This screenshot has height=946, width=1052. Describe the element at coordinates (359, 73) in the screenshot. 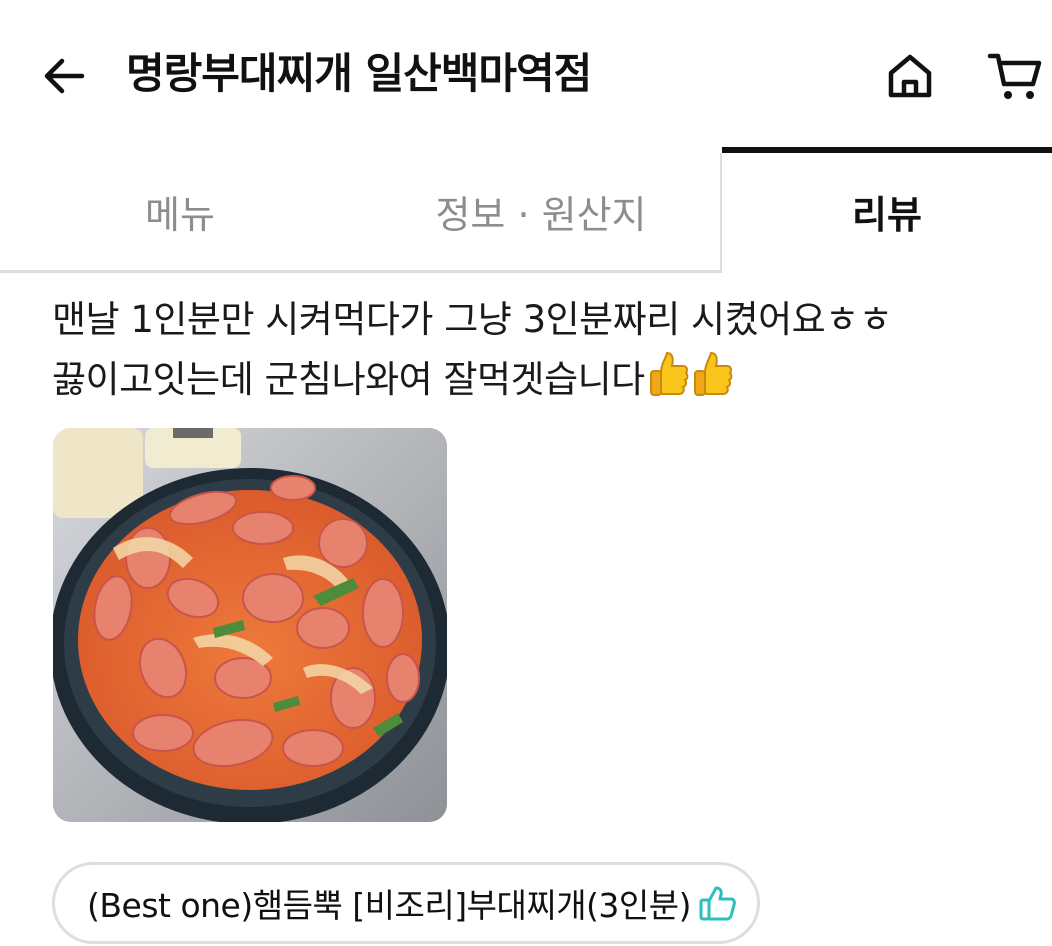

I see `store-title: 명랑부대찌개 일산백마역점` at that location.